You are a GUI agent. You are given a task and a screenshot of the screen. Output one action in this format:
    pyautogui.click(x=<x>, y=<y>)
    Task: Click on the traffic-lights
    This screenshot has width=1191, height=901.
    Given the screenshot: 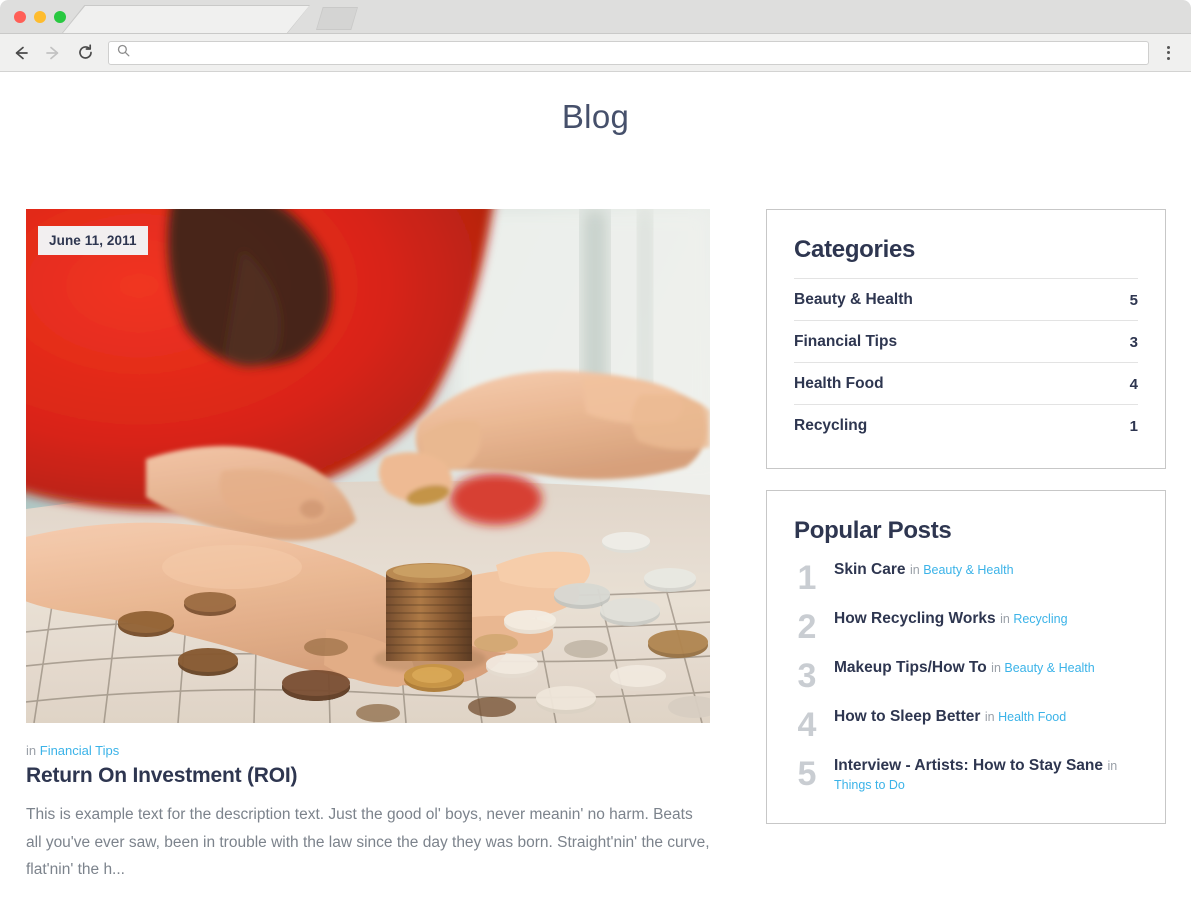 What is the action you would take?
    pyautogui.click(x=40, y=17)
    